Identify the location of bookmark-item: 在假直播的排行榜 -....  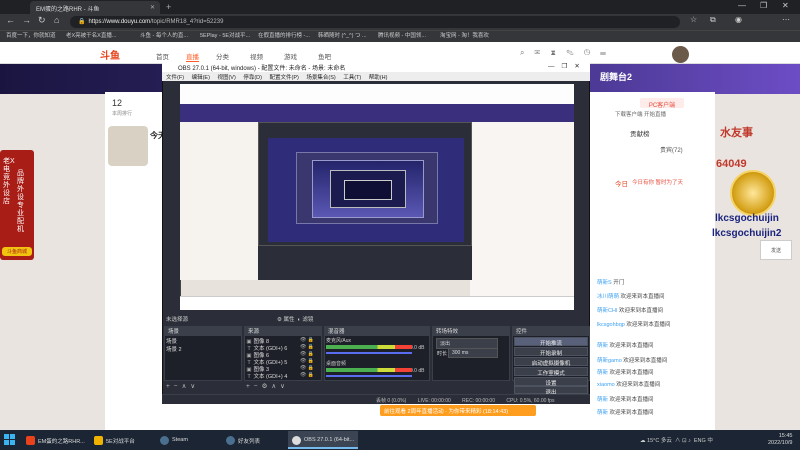
(284, 35).